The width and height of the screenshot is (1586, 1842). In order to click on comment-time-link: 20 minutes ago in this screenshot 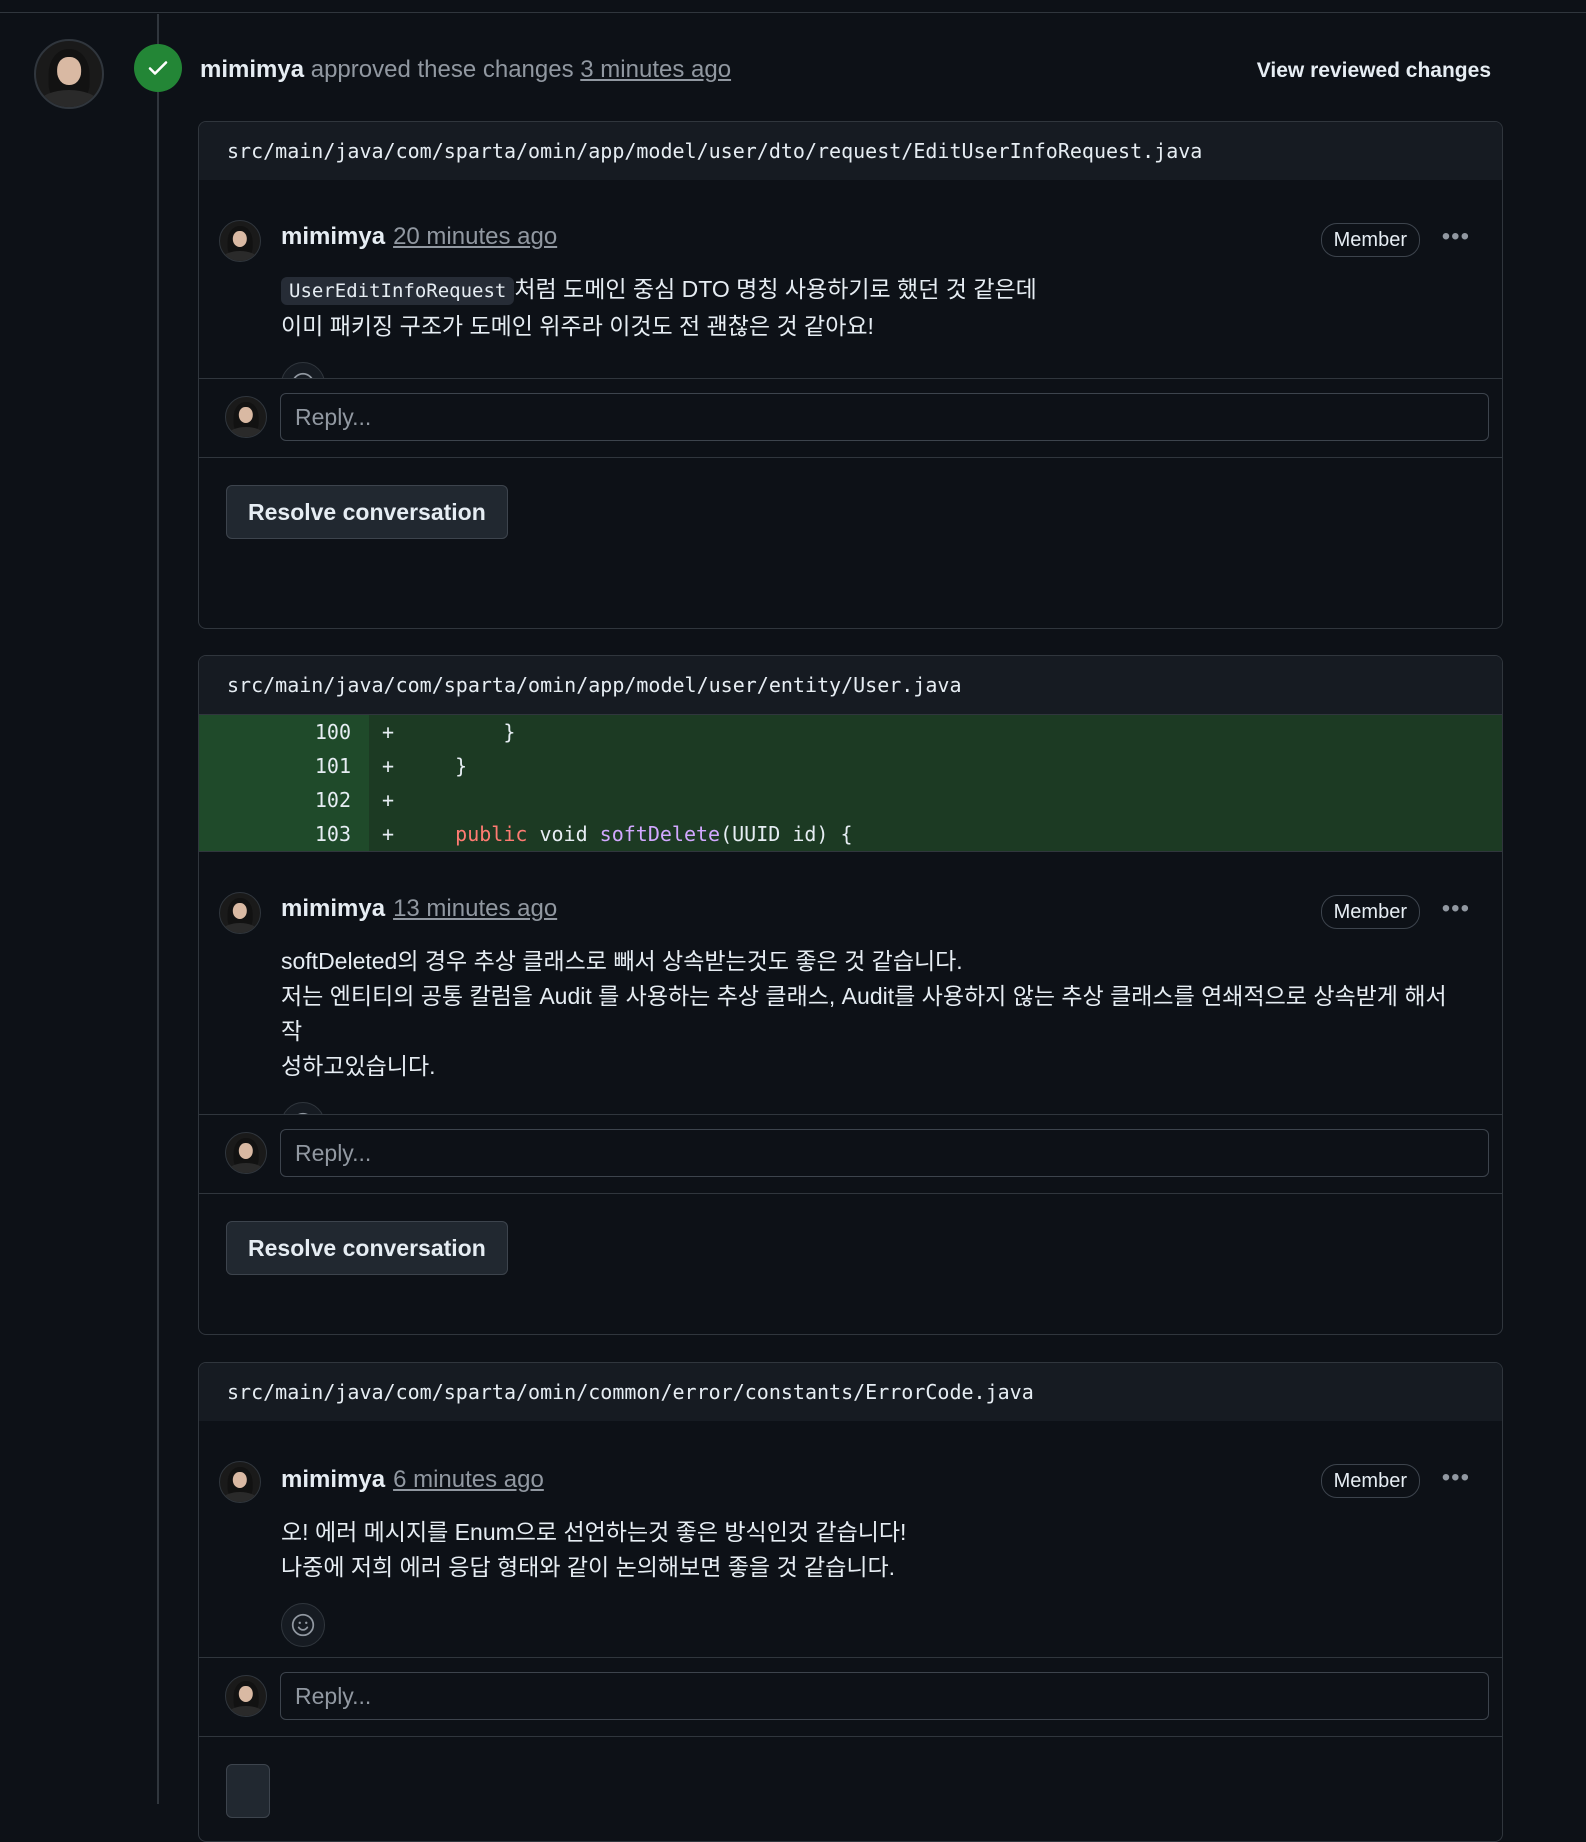, I will do `click(475, 237)`.